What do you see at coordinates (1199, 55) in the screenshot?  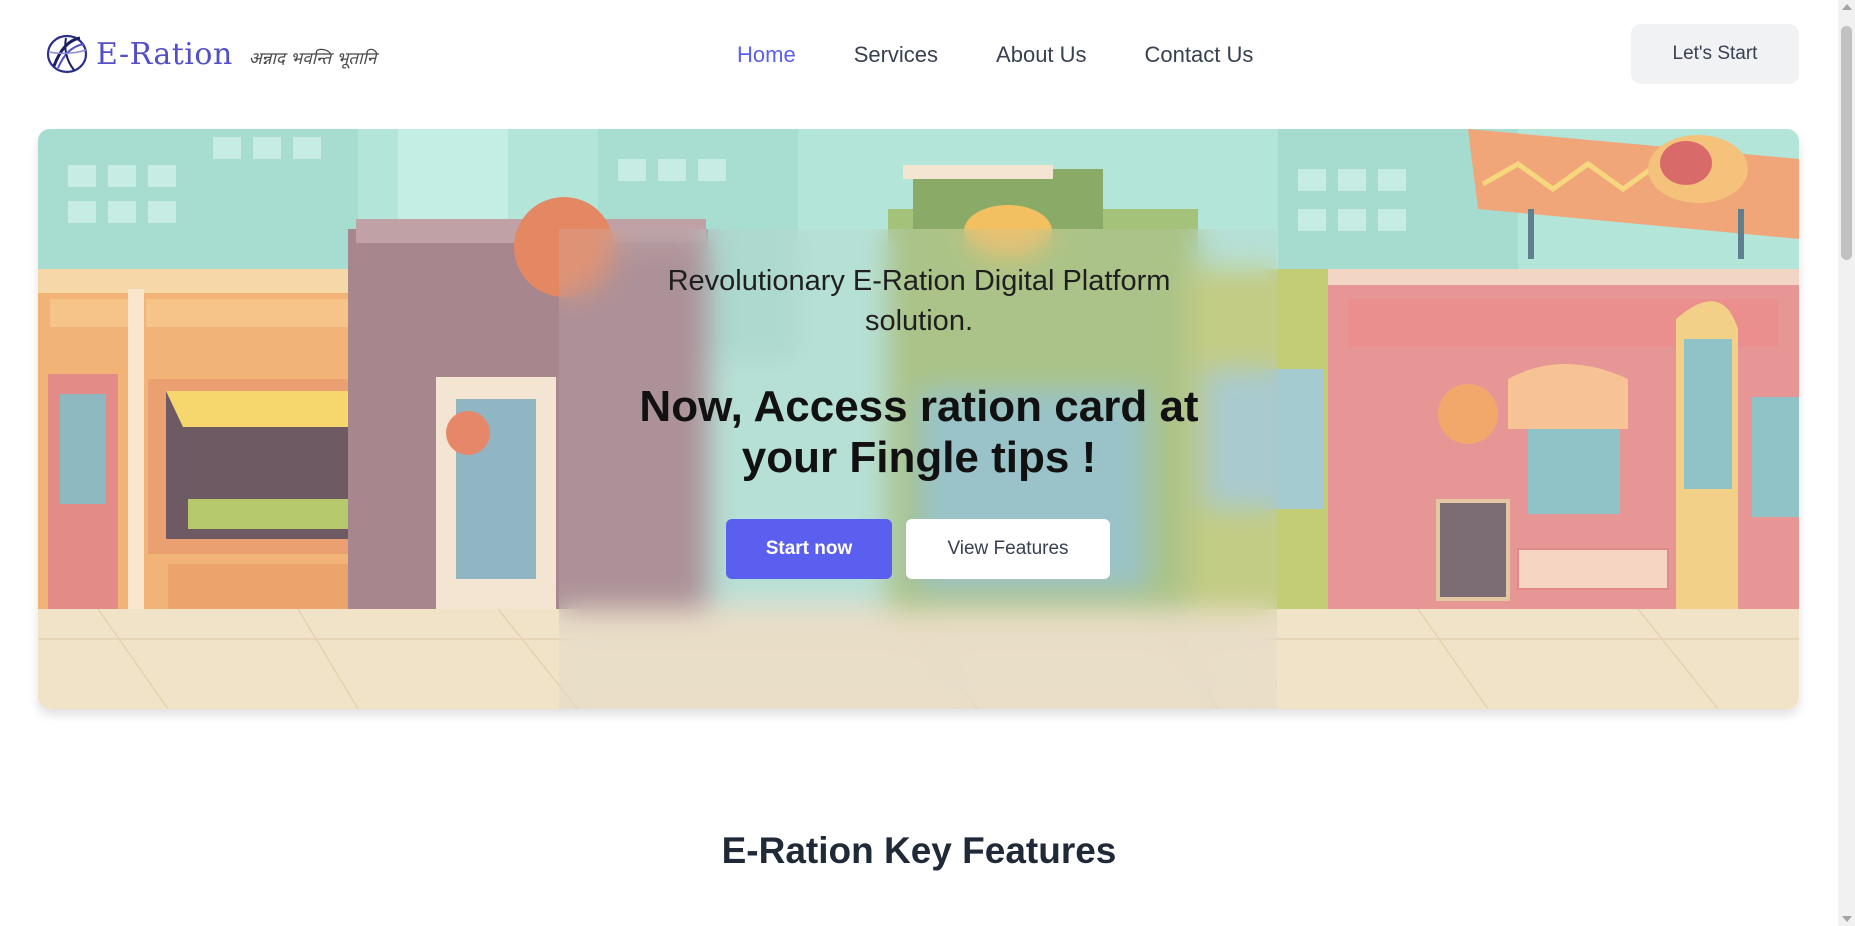 I see `nav-contact-us: Contact Us` at bounding box center [1199, 55].